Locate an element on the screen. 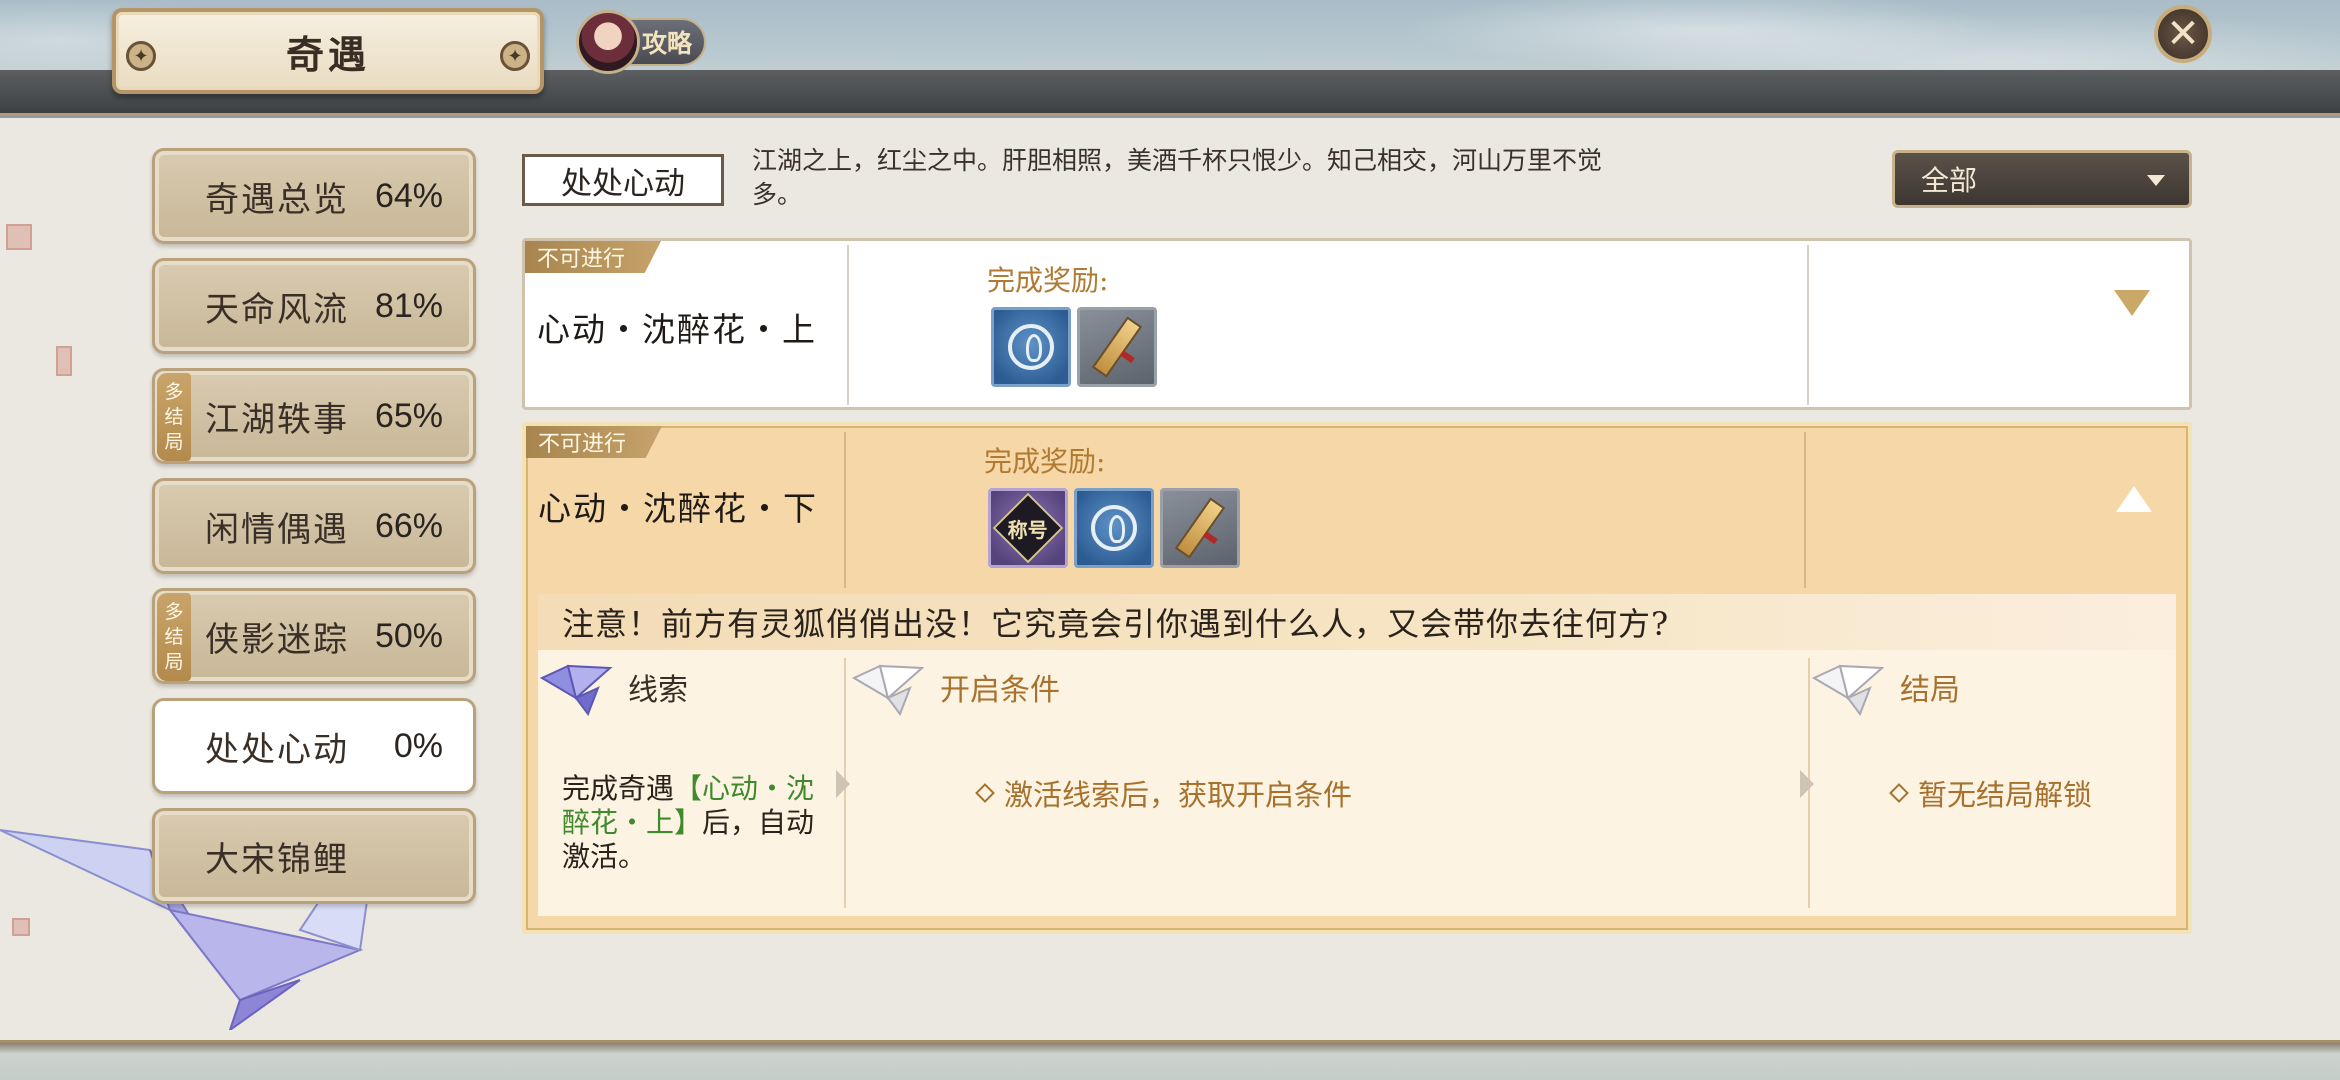 The image size is (2340, 1080). sidebar-item-tianming: 天命风流 81% is located at coordinates (314, 306).